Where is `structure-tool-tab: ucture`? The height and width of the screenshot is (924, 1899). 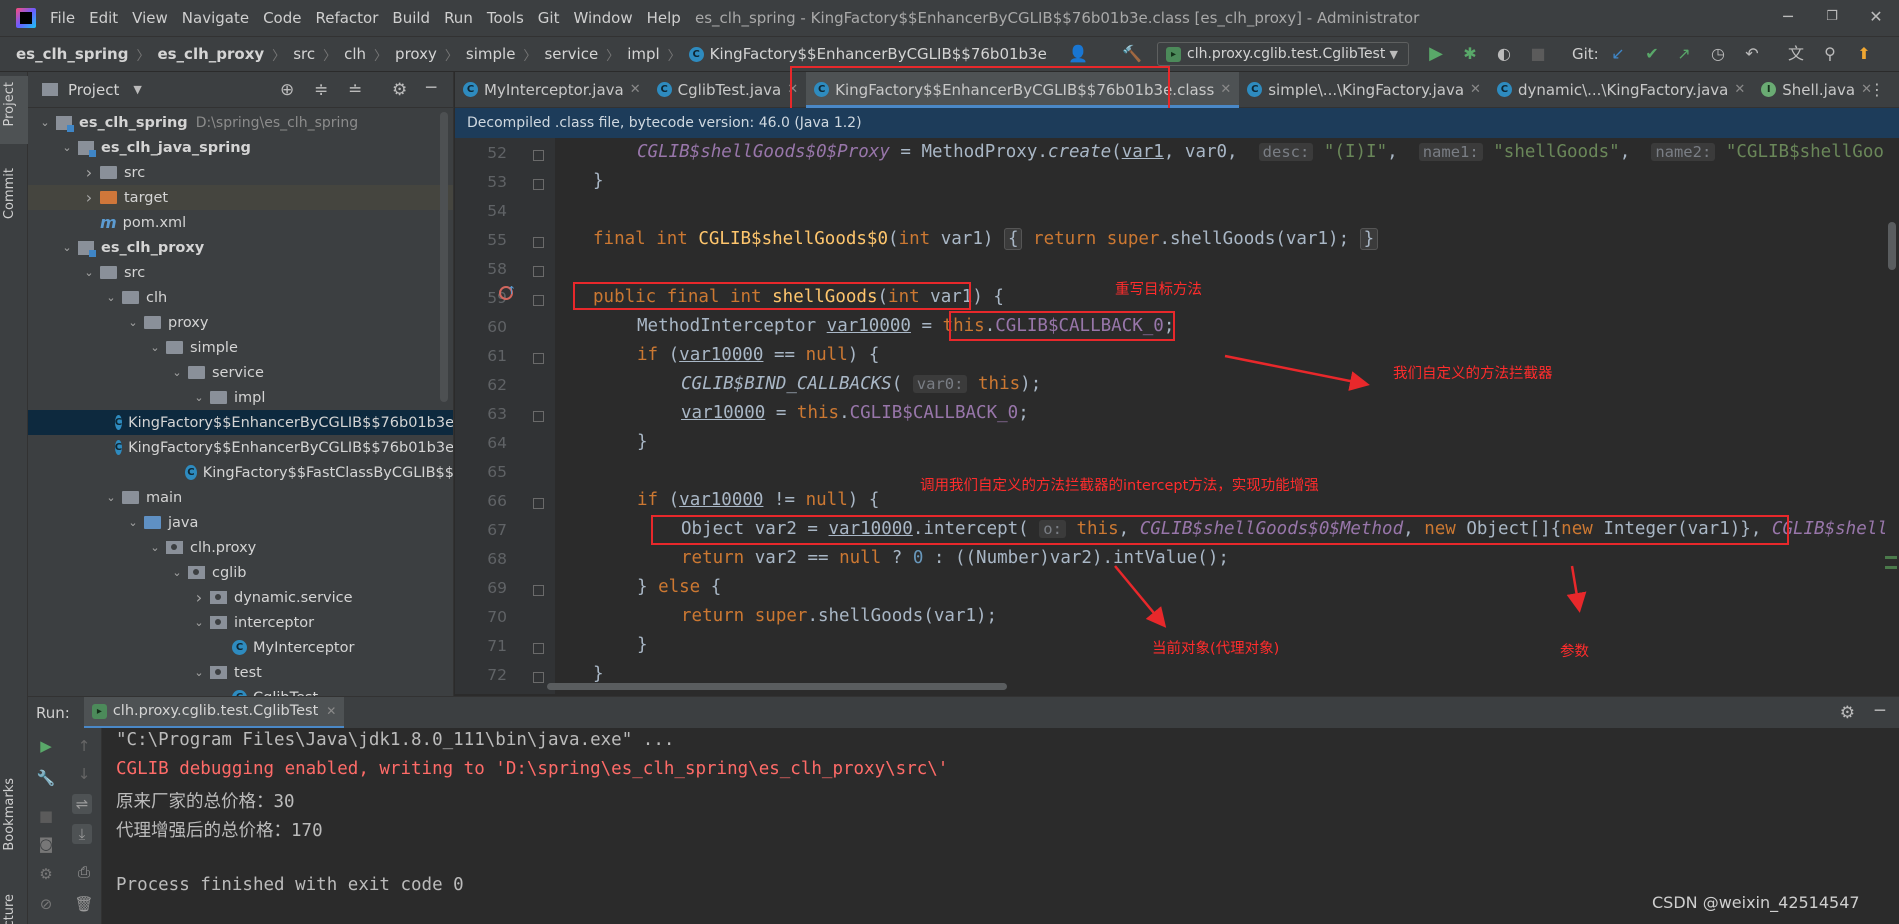
structure-tool-tab: ucture is located at coordinates (9, 909).